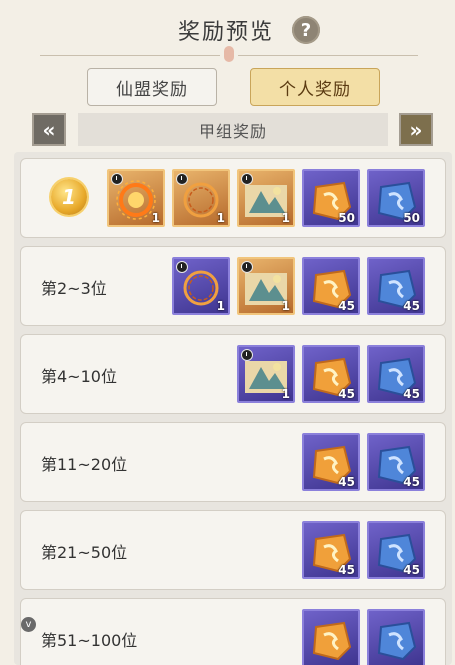 The width and height of the screenshot is (455, 665). I want to click on title-divider-left, so click(130, 55).